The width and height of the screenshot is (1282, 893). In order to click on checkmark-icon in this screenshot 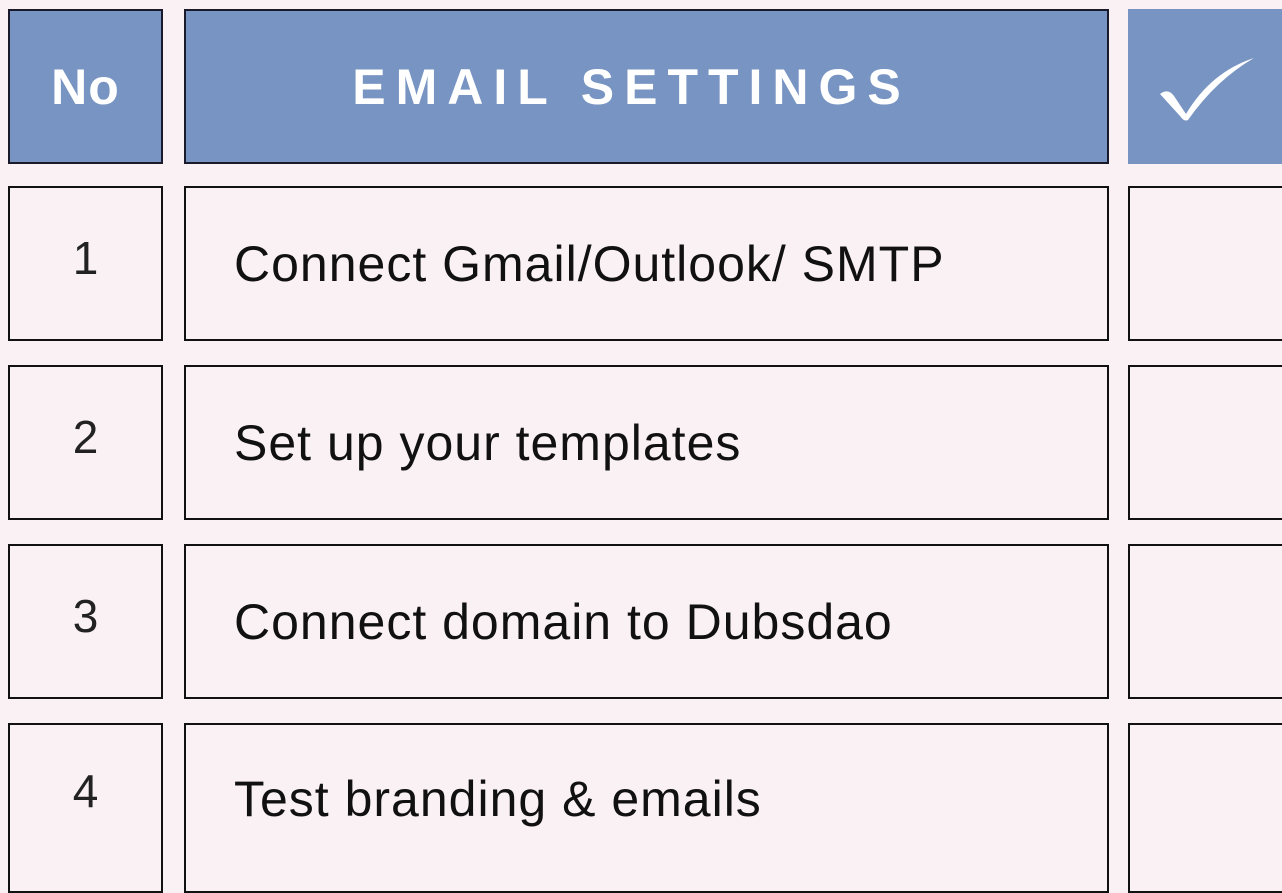, I will do `click(1207, 88)`.